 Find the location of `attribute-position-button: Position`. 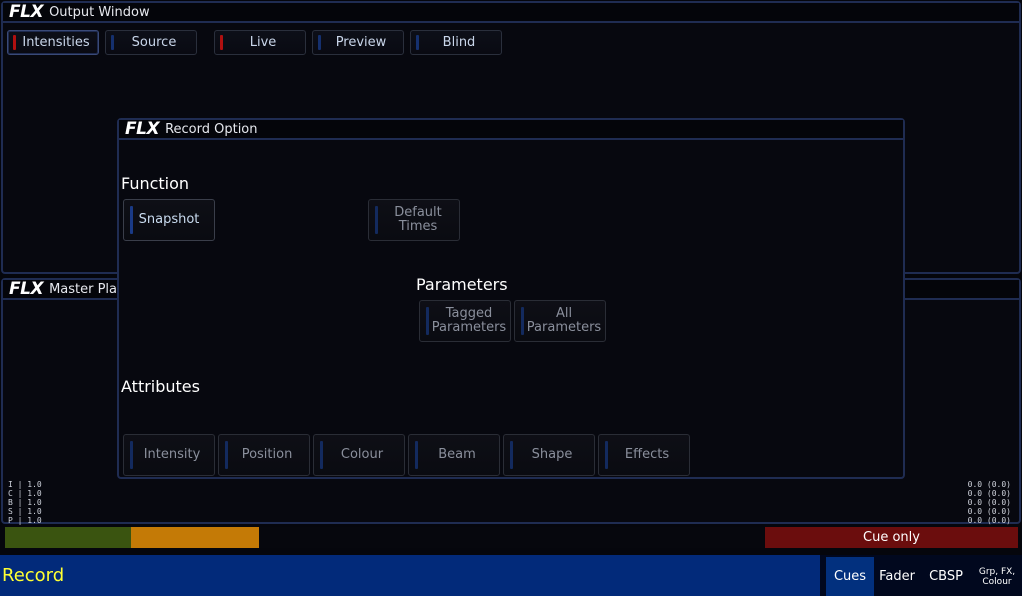

attribute-position-button: Position is located at coordinates (264, 455).